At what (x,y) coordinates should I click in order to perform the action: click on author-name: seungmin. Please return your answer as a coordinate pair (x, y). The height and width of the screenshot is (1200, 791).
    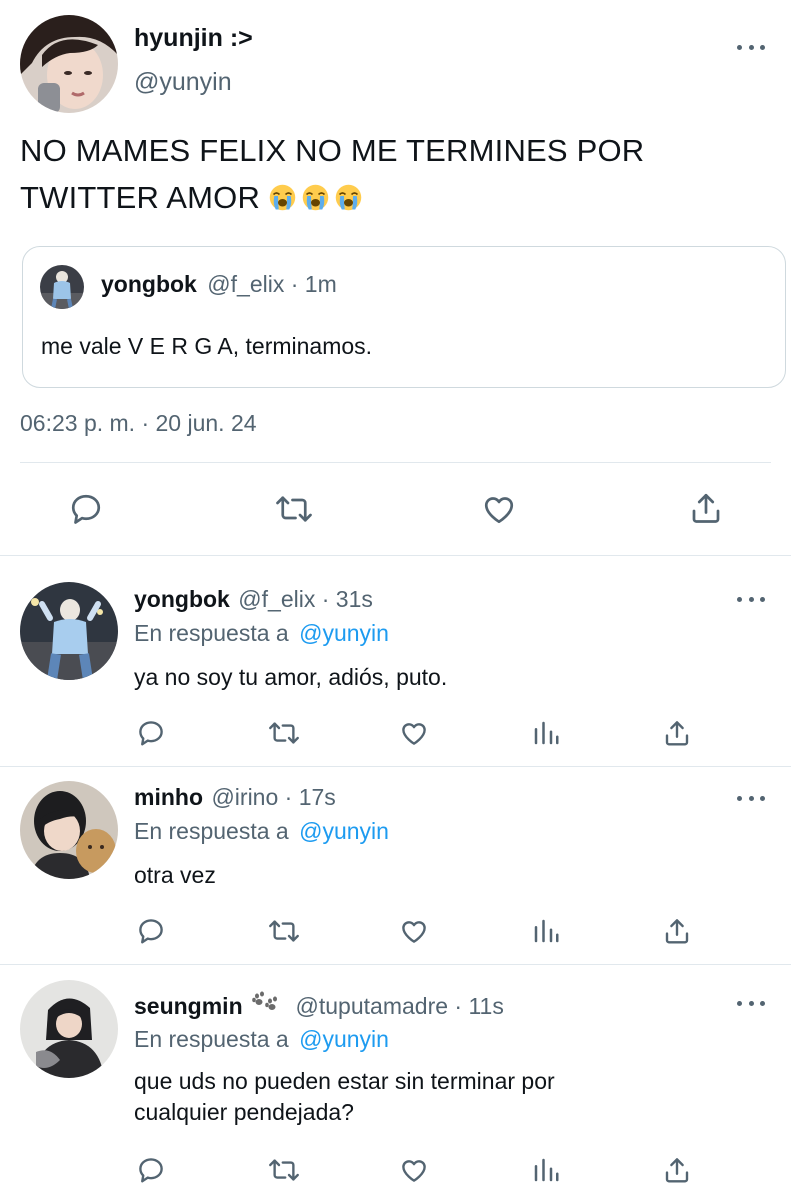
    Looking at the image, I should click on (188, 1006).